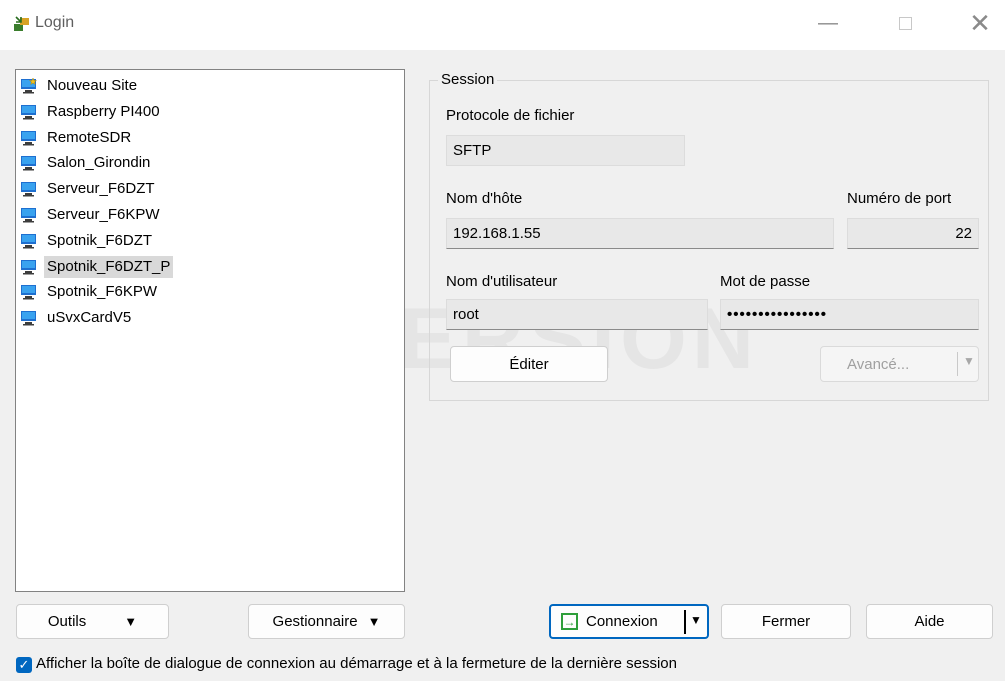 The image size is (1005, 681). What do you see at coordinates (29, 85) in the screenshot?
I see `new-site-icon` at bounding box center [29, 85].